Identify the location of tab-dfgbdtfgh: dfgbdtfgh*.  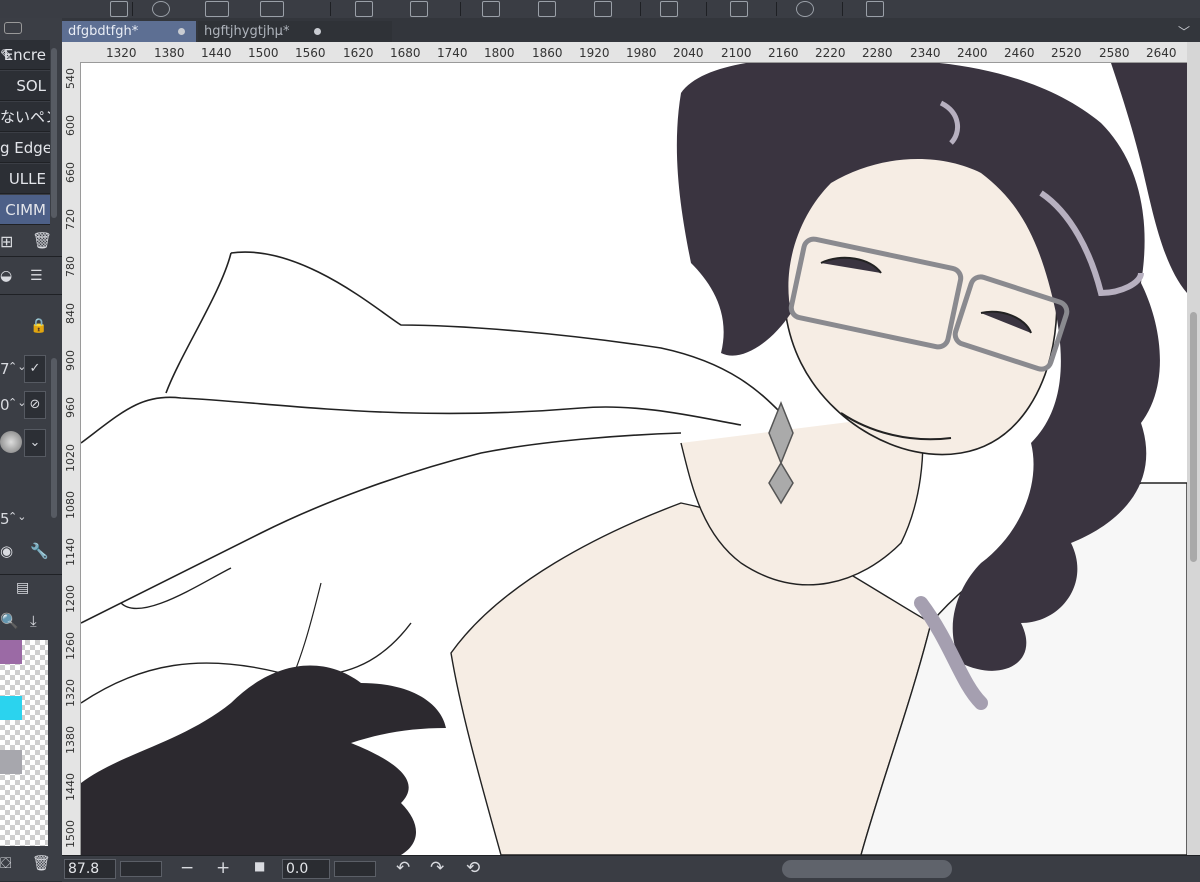
(129, 31).